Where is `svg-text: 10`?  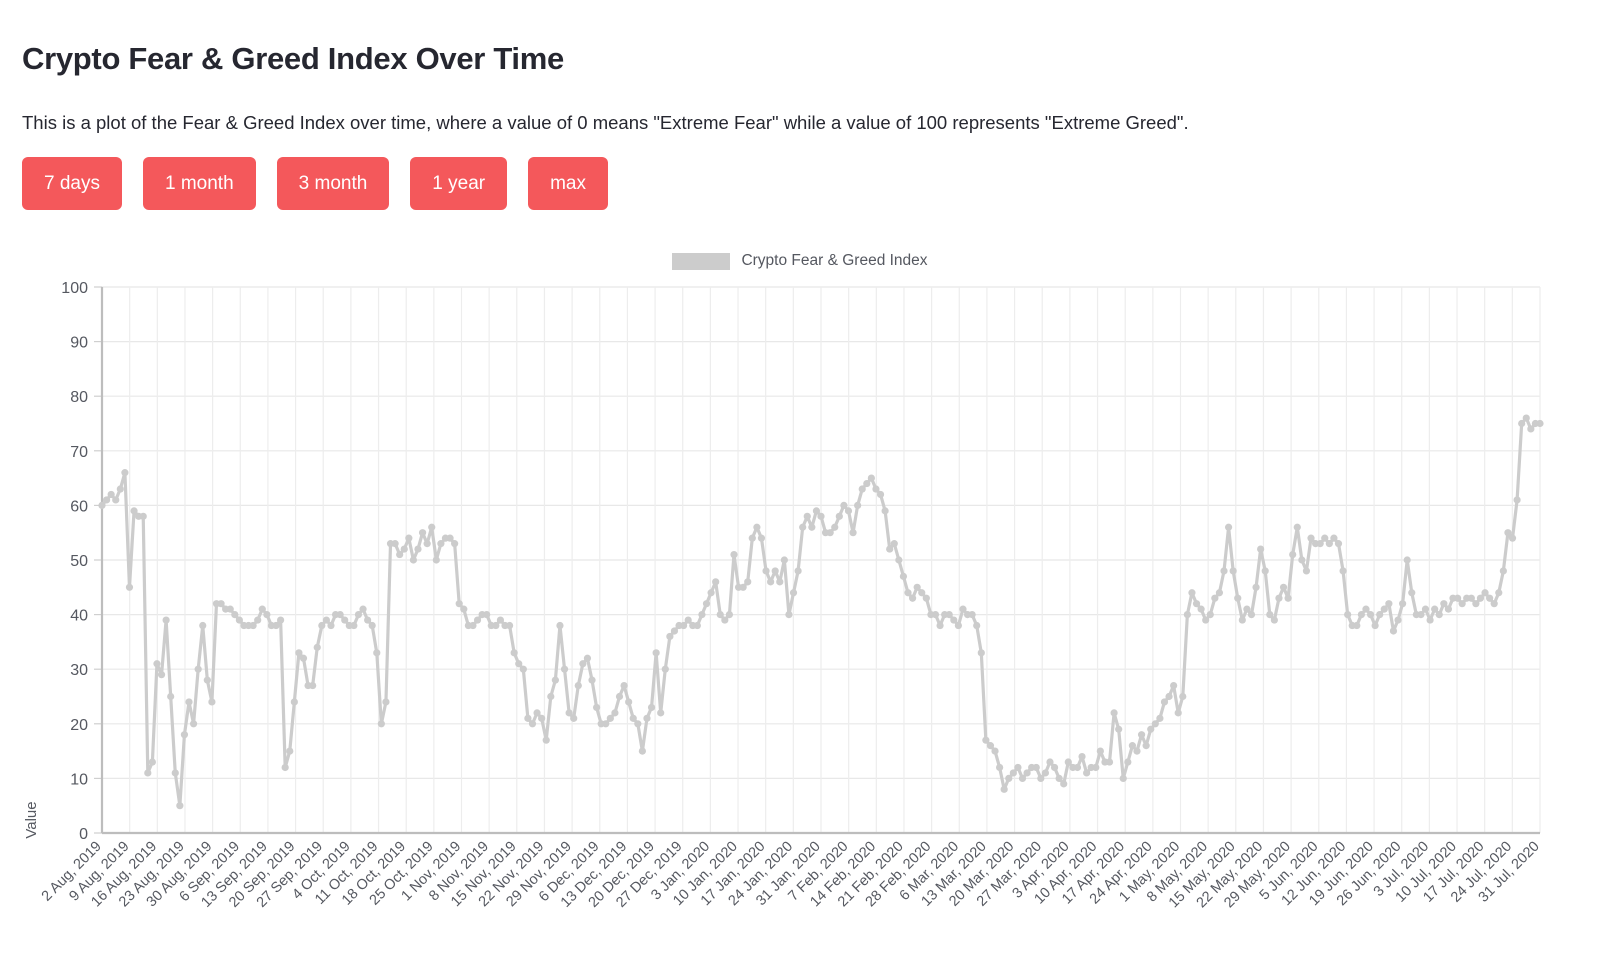
svg-text: 10 is located at coordinates (79, 779).